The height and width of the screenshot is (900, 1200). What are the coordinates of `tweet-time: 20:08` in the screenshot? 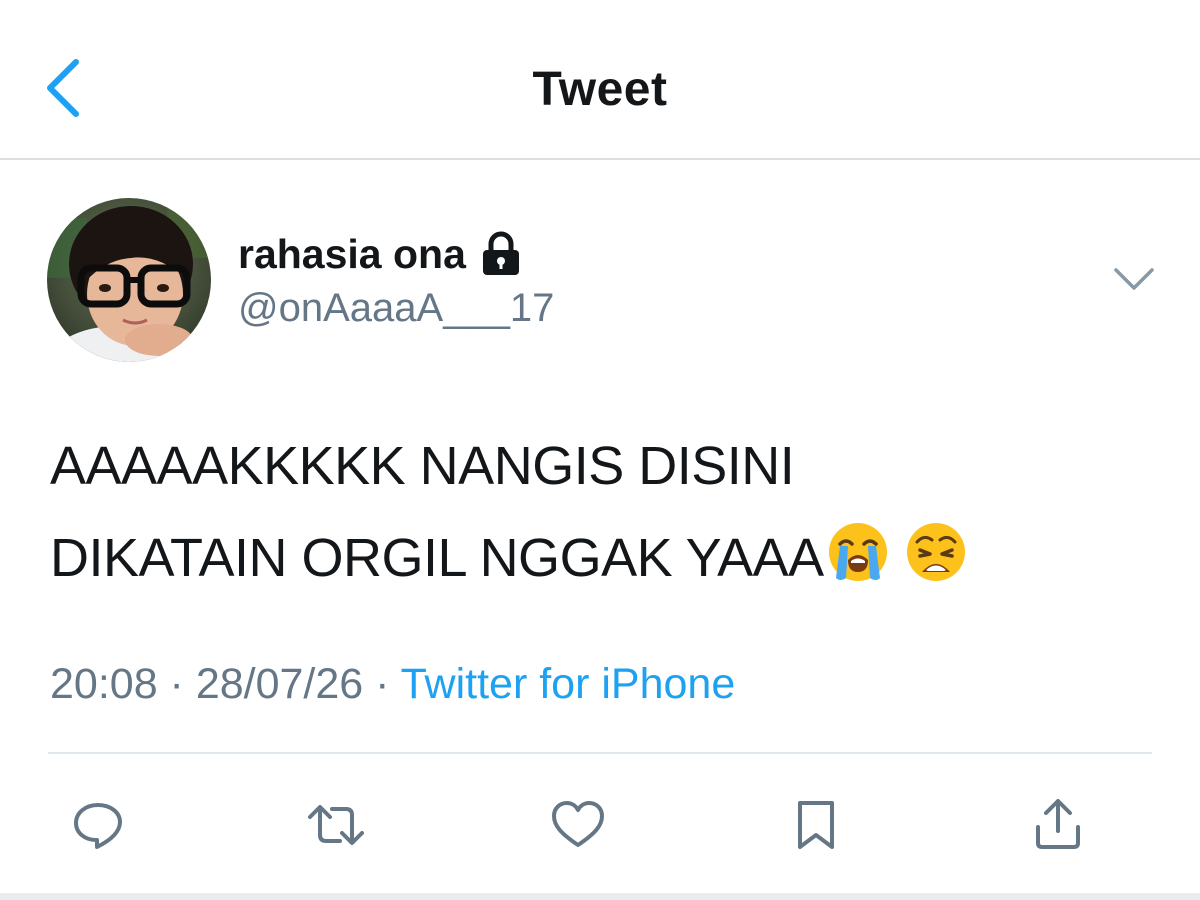 It's located at (104, 684).